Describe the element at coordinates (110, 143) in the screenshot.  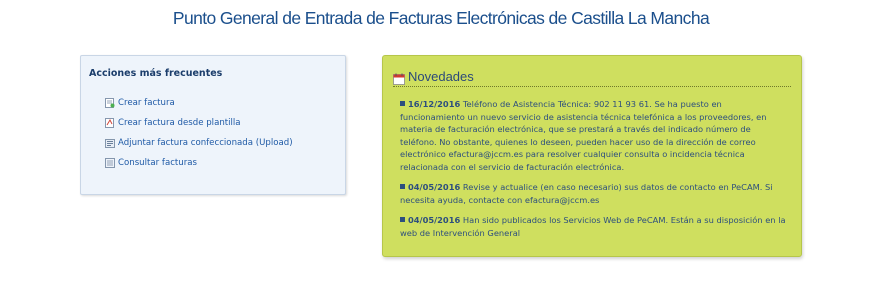
I see `upload-icon` at that location.